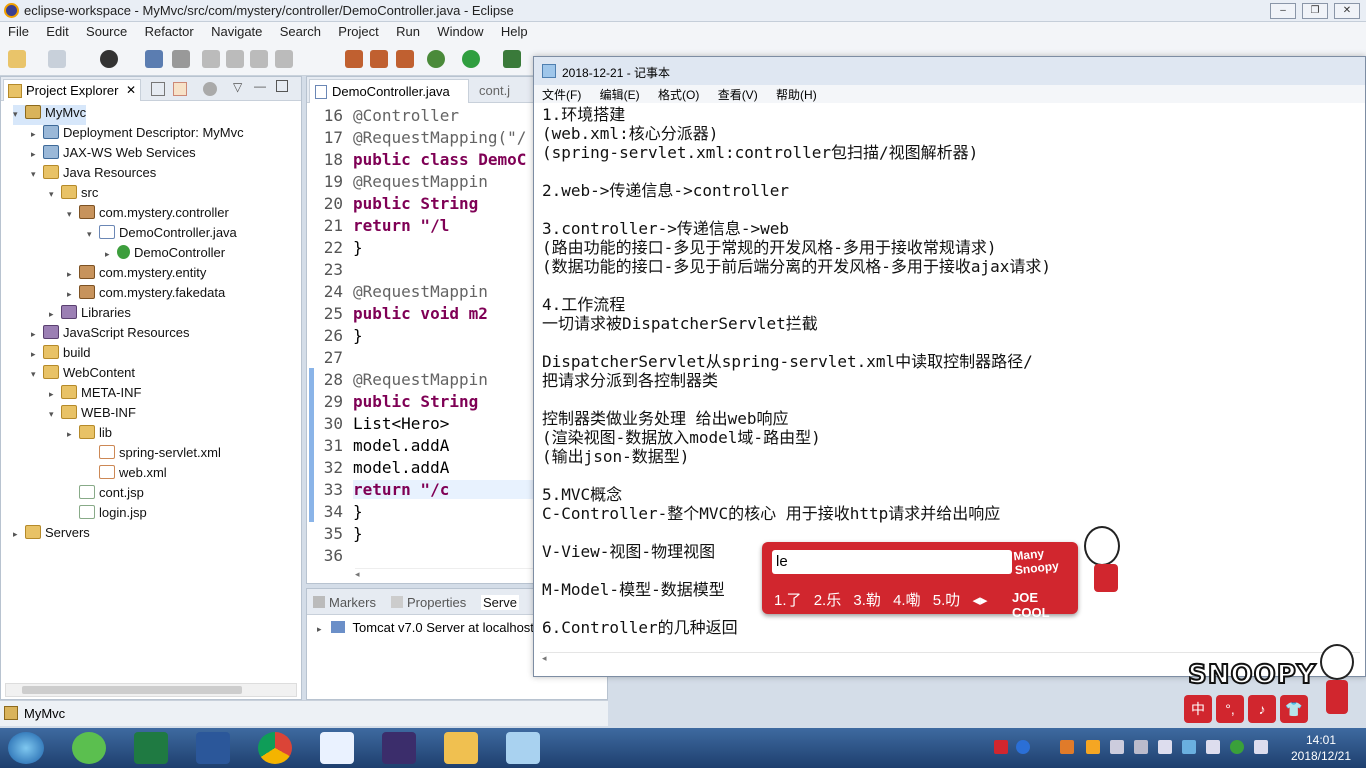  Describe the element at coordinates (113, 155) in the screenshot. I see `tree-item: ▸ JAX-WS Web Services` at that location.